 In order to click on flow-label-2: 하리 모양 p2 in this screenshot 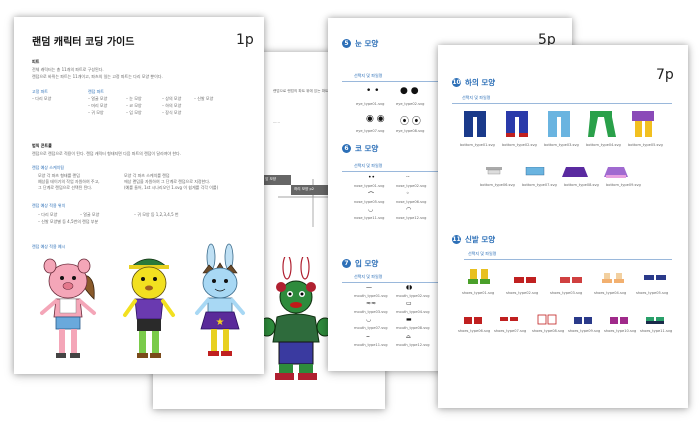, I will do `click(304, 189)`.